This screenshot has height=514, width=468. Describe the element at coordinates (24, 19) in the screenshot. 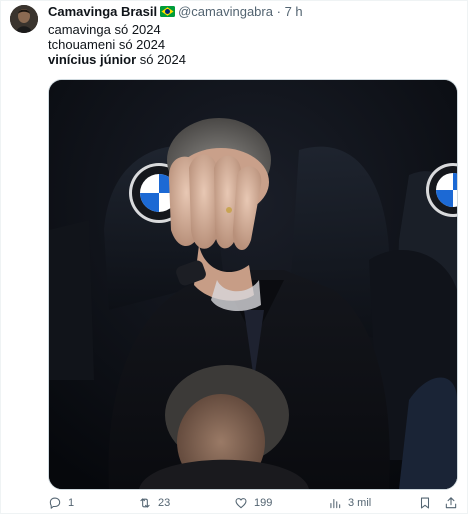

I see `avatar` at that location.